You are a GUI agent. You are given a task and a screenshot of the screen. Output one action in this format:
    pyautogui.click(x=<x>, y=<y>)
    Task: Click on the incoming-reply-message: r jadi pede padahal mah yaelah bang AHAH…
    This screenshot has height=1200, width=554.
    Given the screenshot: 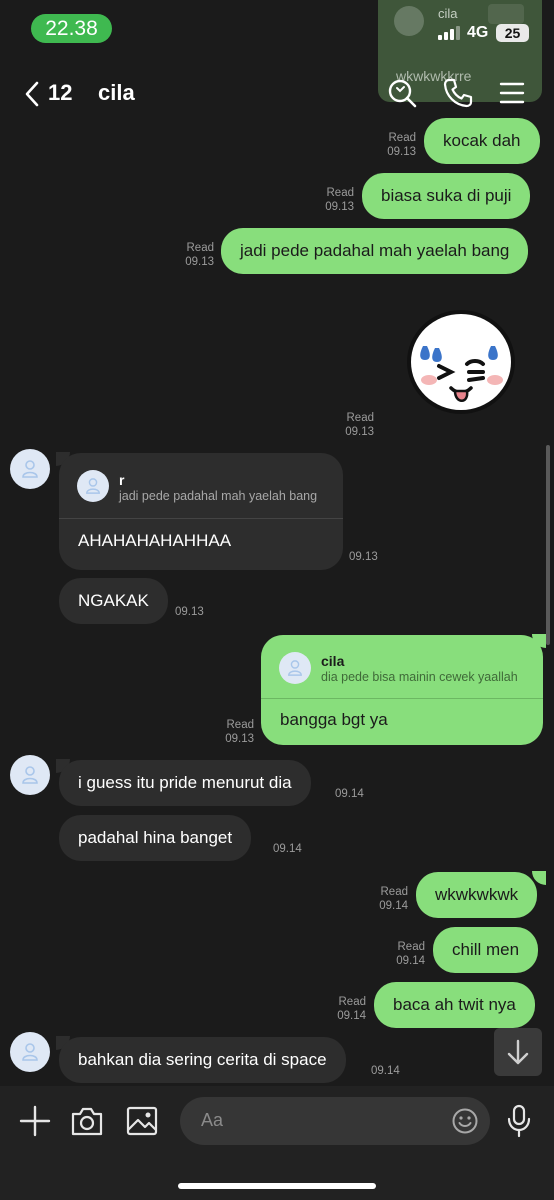 What is the action you would take?
    pyautogui.click(x=201, y=511)
    